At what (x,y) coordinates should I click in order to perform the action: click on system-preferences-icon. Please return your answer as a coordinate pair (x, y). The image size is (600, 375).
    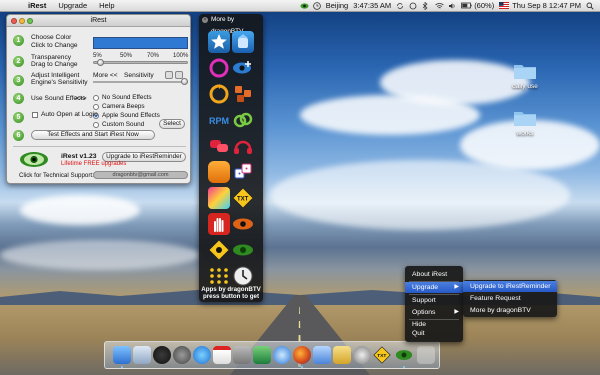
    Looking at the image, I should click on (182, 355).